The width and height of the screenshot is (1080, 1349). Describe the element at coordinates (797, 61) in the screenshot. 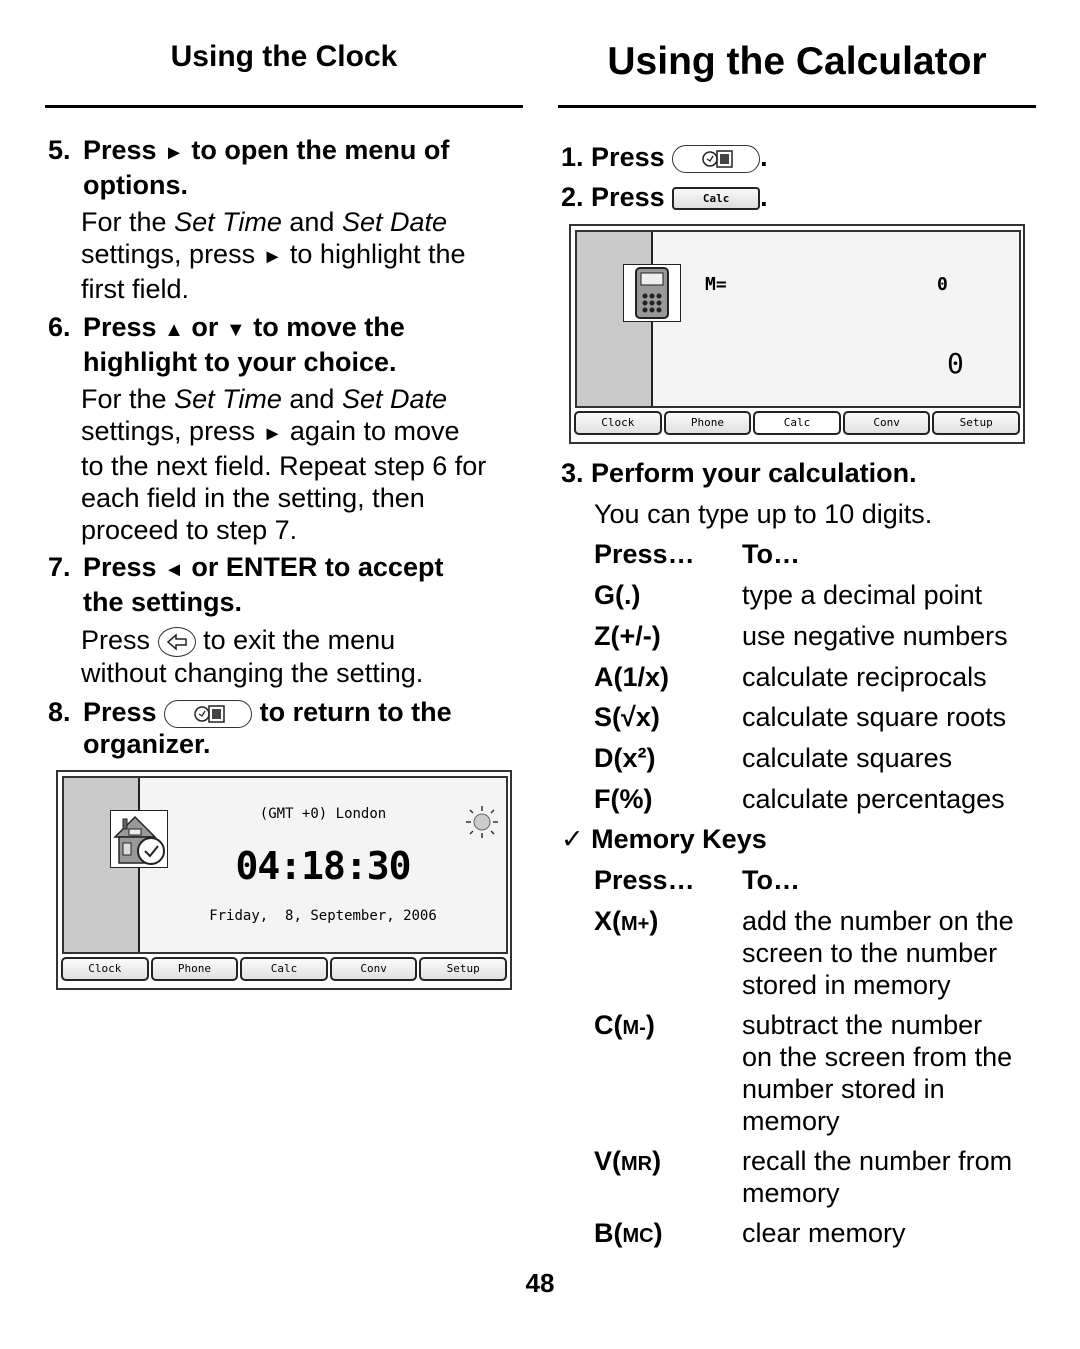

I see `calculator-section-title: Using the Calculator` at that location.